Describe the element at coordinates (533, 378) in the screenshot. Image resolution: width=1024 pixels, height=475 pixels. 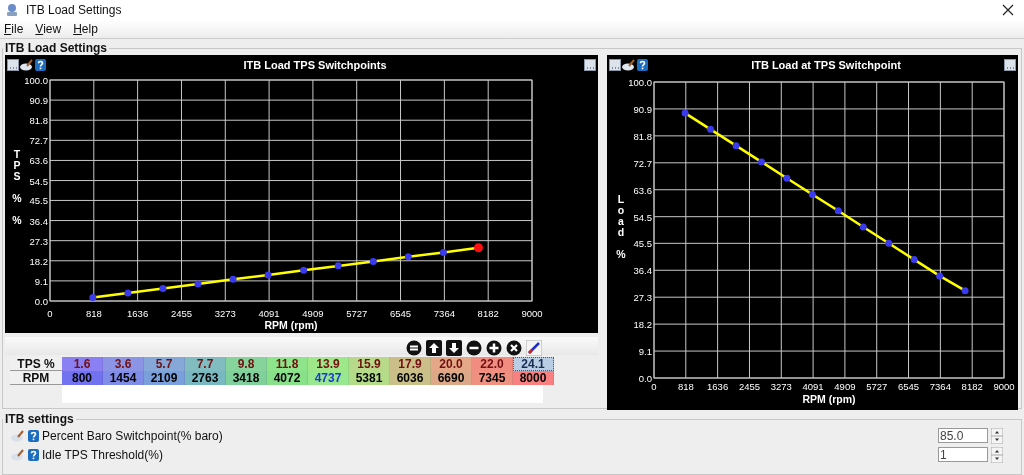
I see `table-cell: 8000` at that location.